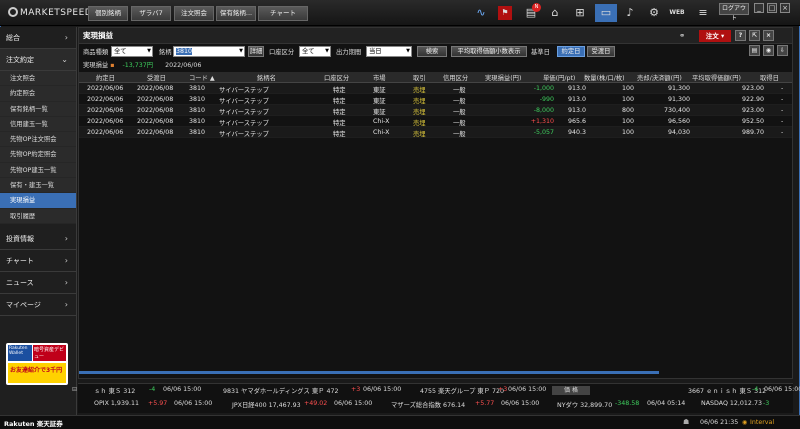 Image resolution: width=800 pixels, height=429 pixels. Describe the element at coordinates (682, 36) in the screenshot. I see `link-icon: ⚭` at that location.